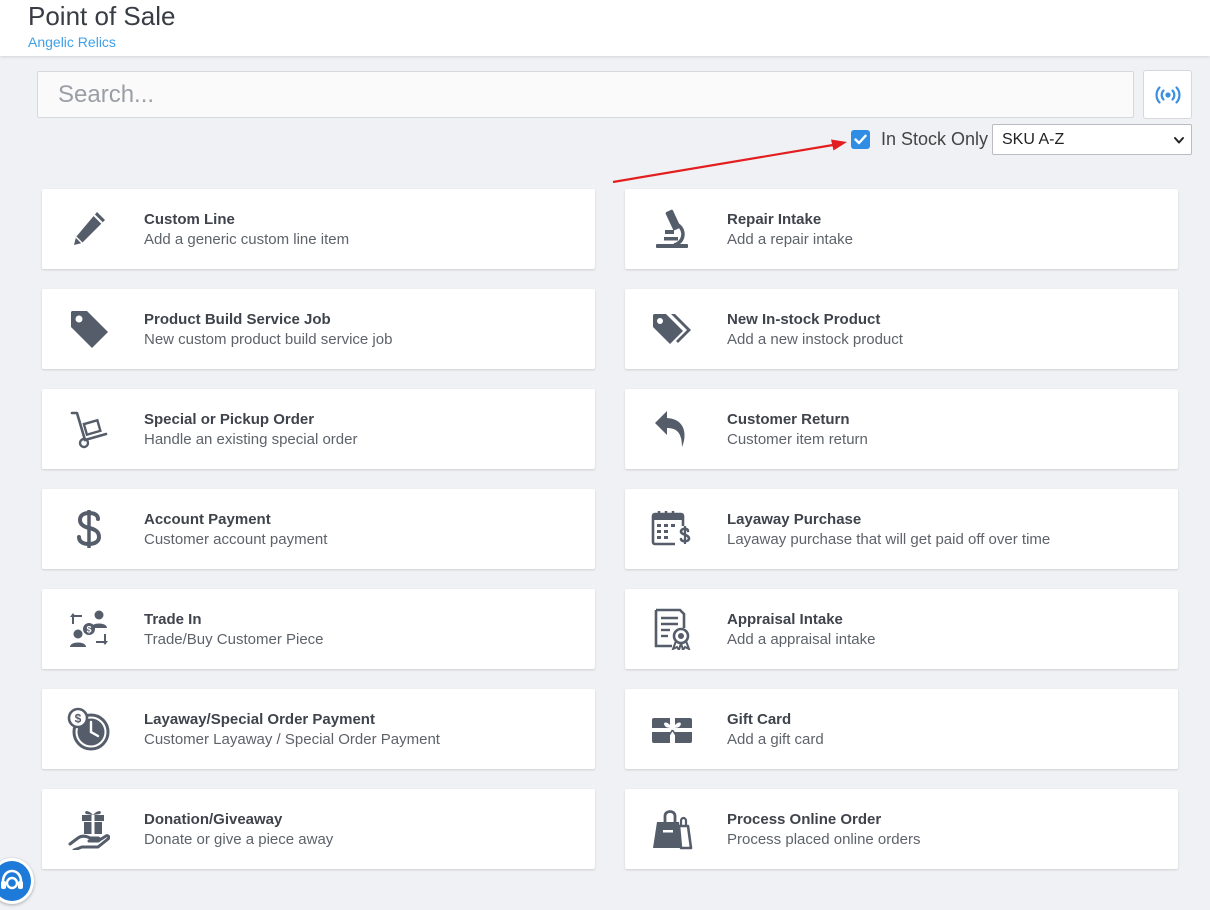  Describe the element at coordinates (801, 639) in the screenshot. I see `card-subtitle: Add a appraisal intake` at that location.